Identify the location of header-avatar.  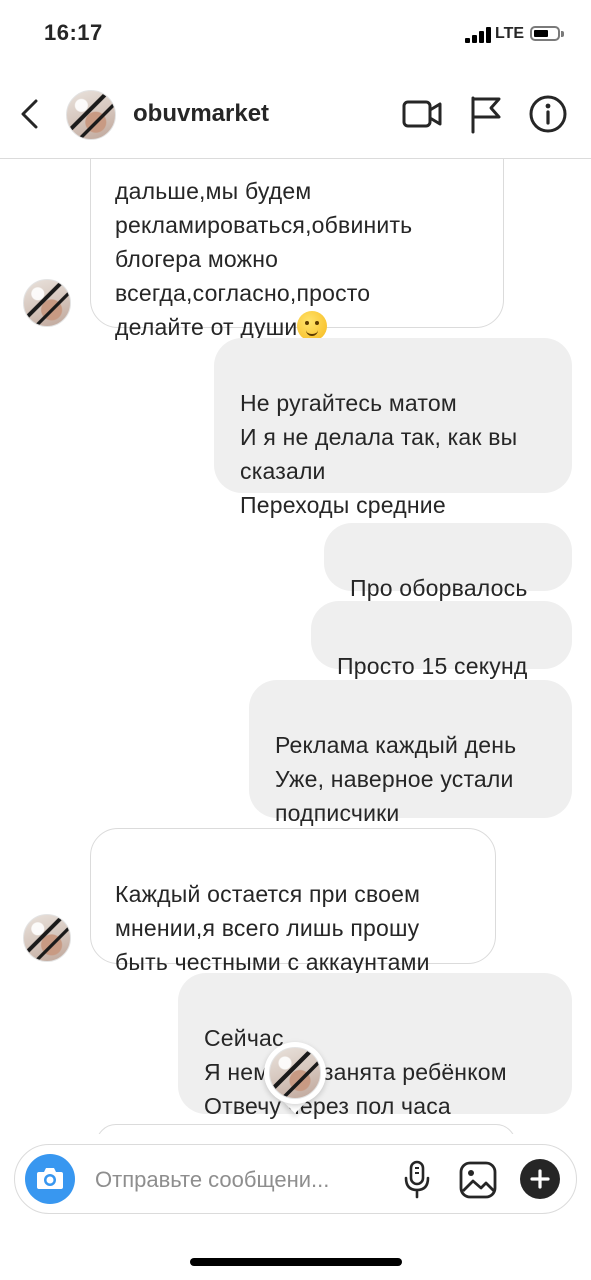
(91, 115).